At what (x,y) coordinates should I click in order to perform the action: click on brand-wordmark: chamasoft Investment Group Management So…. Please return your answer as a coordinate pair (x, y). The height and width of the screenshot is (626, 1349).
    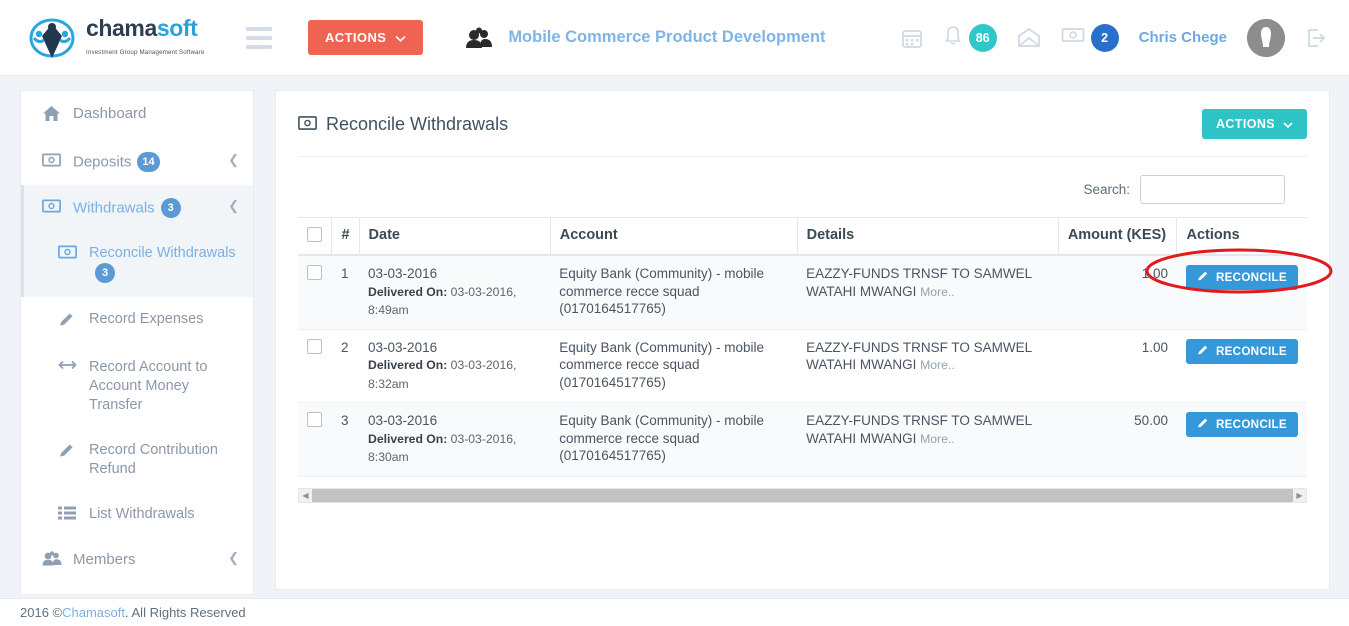
    Looking at the image, I should click on (147, 36).